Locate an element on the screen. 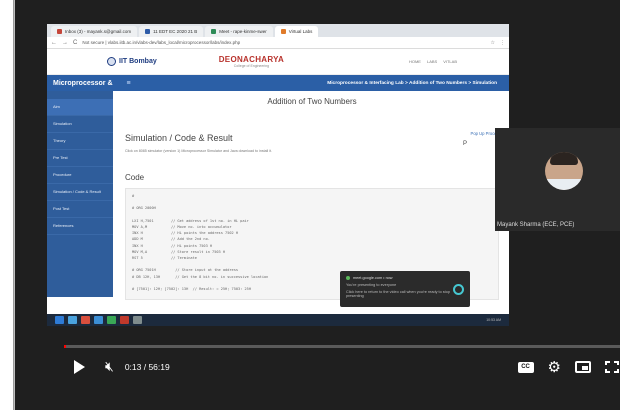  toast-title: You're presenting to everyone is located at coordinates (371, 285).